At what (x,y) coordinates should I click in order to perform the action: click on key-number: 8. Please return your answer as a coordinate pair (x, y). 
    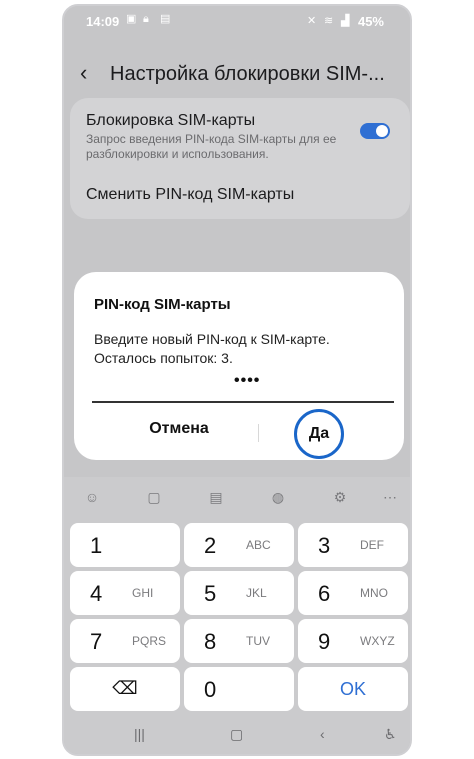
    Looking at the image, I should click on (210, 641).